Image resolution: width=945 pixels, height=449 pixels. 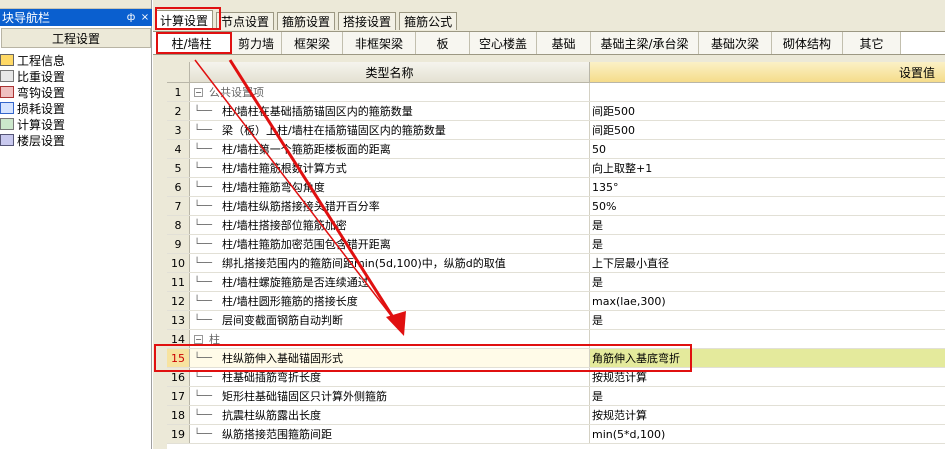 I want to click on pin-icon: ф, so click(x=131, y=17).